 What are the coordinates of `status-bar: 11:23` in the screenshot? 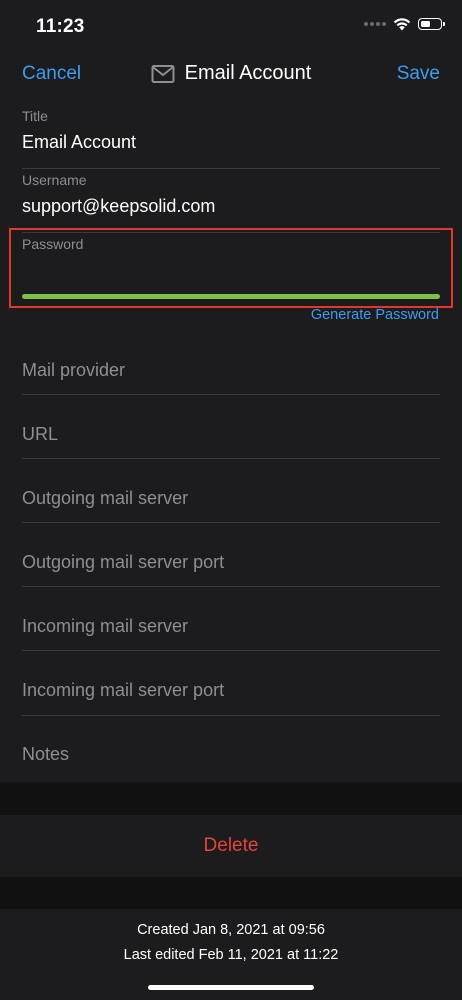 It's located at (231, 26).